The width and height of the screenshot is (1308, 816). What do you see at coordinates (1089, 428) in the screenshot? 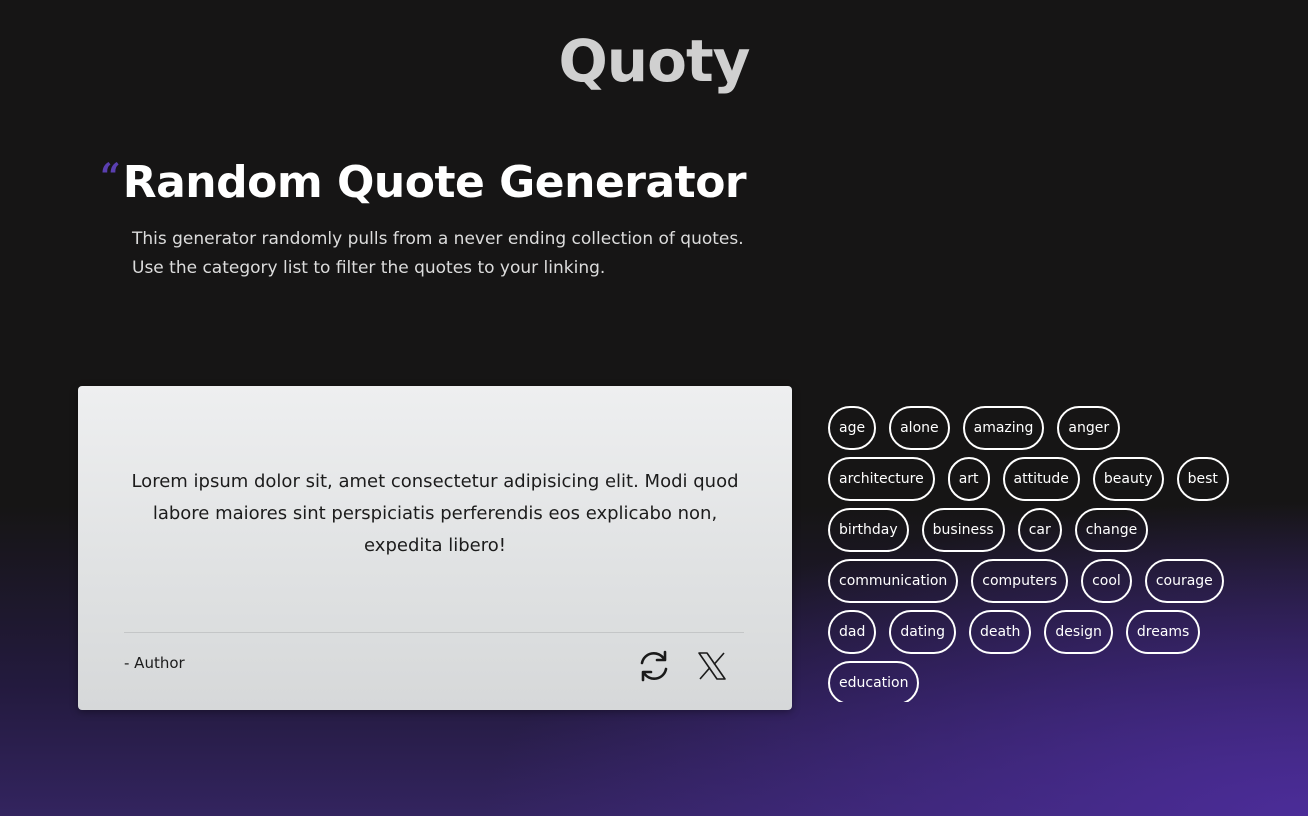
I see `category-tag-anger: anger` at bounding box center [1089, 428].